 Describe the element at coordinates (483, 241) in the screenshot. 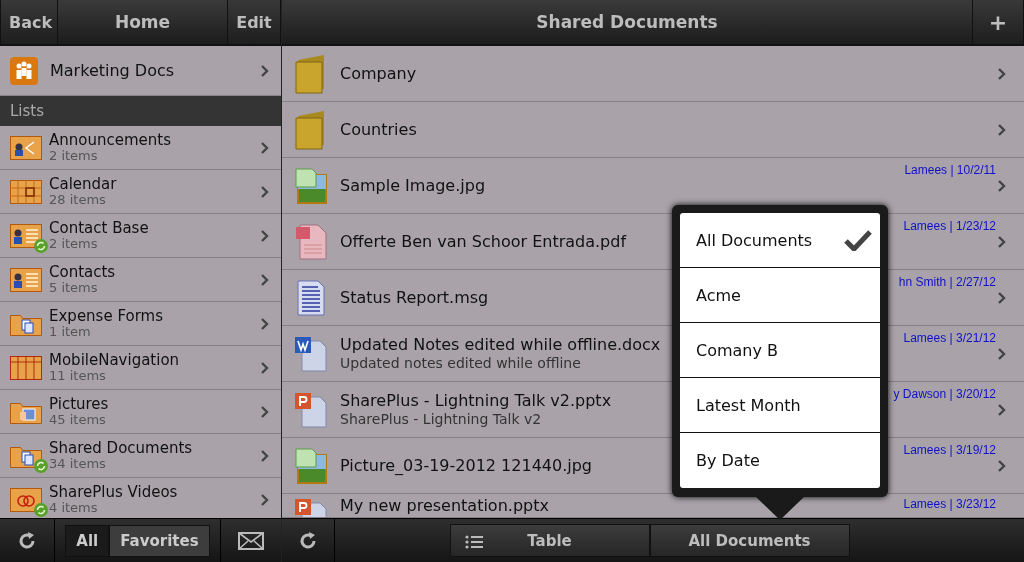

I see `document-name: Offerte Ben van Schoor Entrada.pdf` at that location.